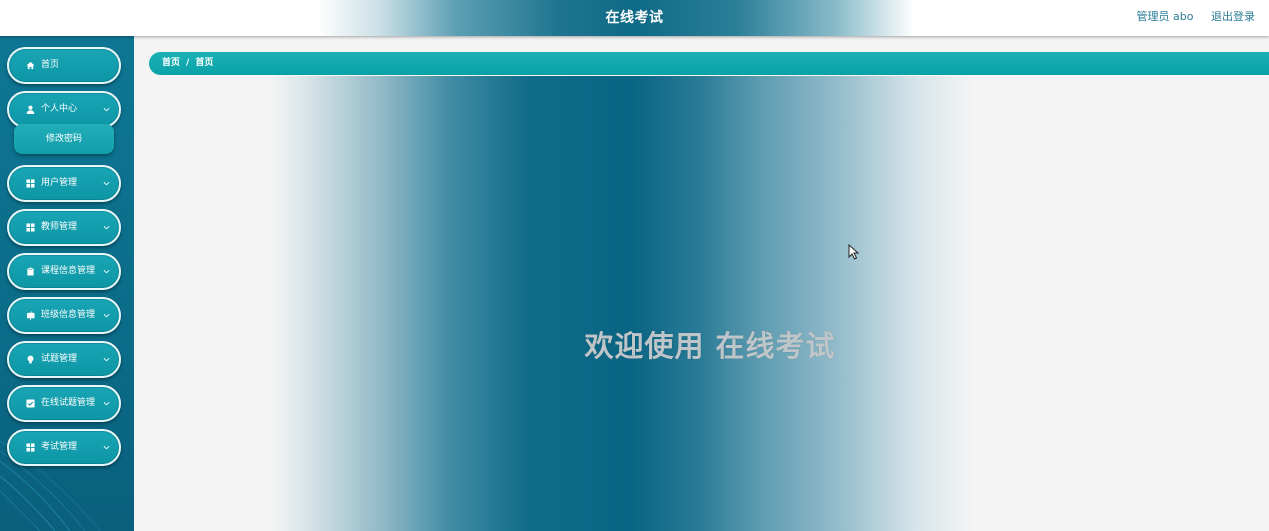 This screenshot has height=531, width=1269. Describe the element at coordinates (59, 359) in the screenshot. I see `sidebar-item-label: 试题管理` at that location.